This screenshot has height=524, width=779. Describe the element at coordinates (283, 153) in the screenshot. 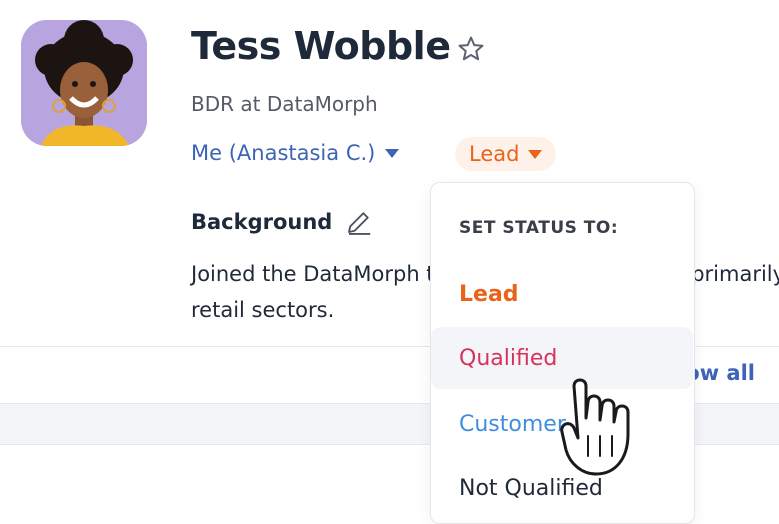

I see `owner-label: Me (Anastasia C.)` at that location.